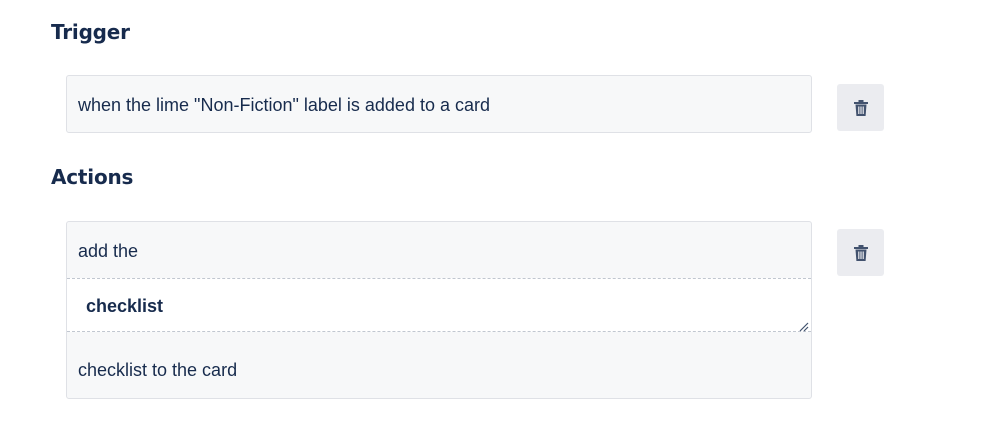 This screenshot has width=999, height=423. I want to click on checklist-name-textarea: checklist, so click(439, 305).